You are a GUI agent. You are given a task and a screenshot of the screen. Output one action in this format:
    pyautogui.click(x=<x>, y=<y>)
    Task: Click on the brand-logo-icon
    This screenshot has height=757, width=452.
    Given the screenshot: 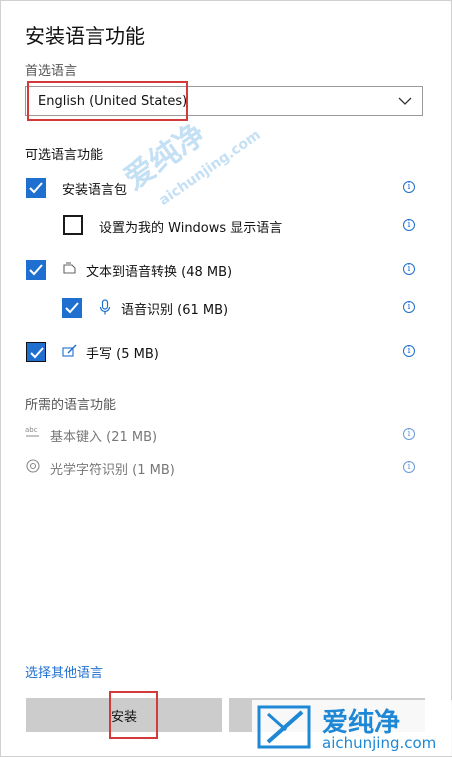 What is the action you would take?
    pyautogui.click(x=284, y=727)
    